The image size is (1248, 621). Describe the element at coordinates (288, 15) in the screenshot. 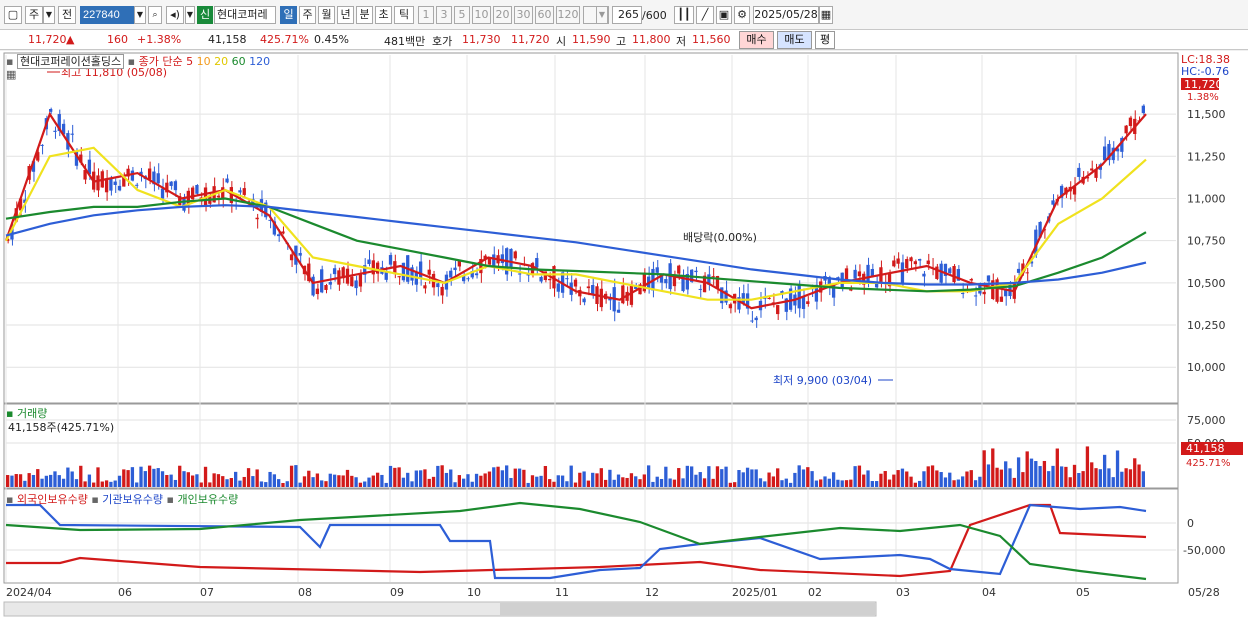

I see `tab-day: 일` at that location.